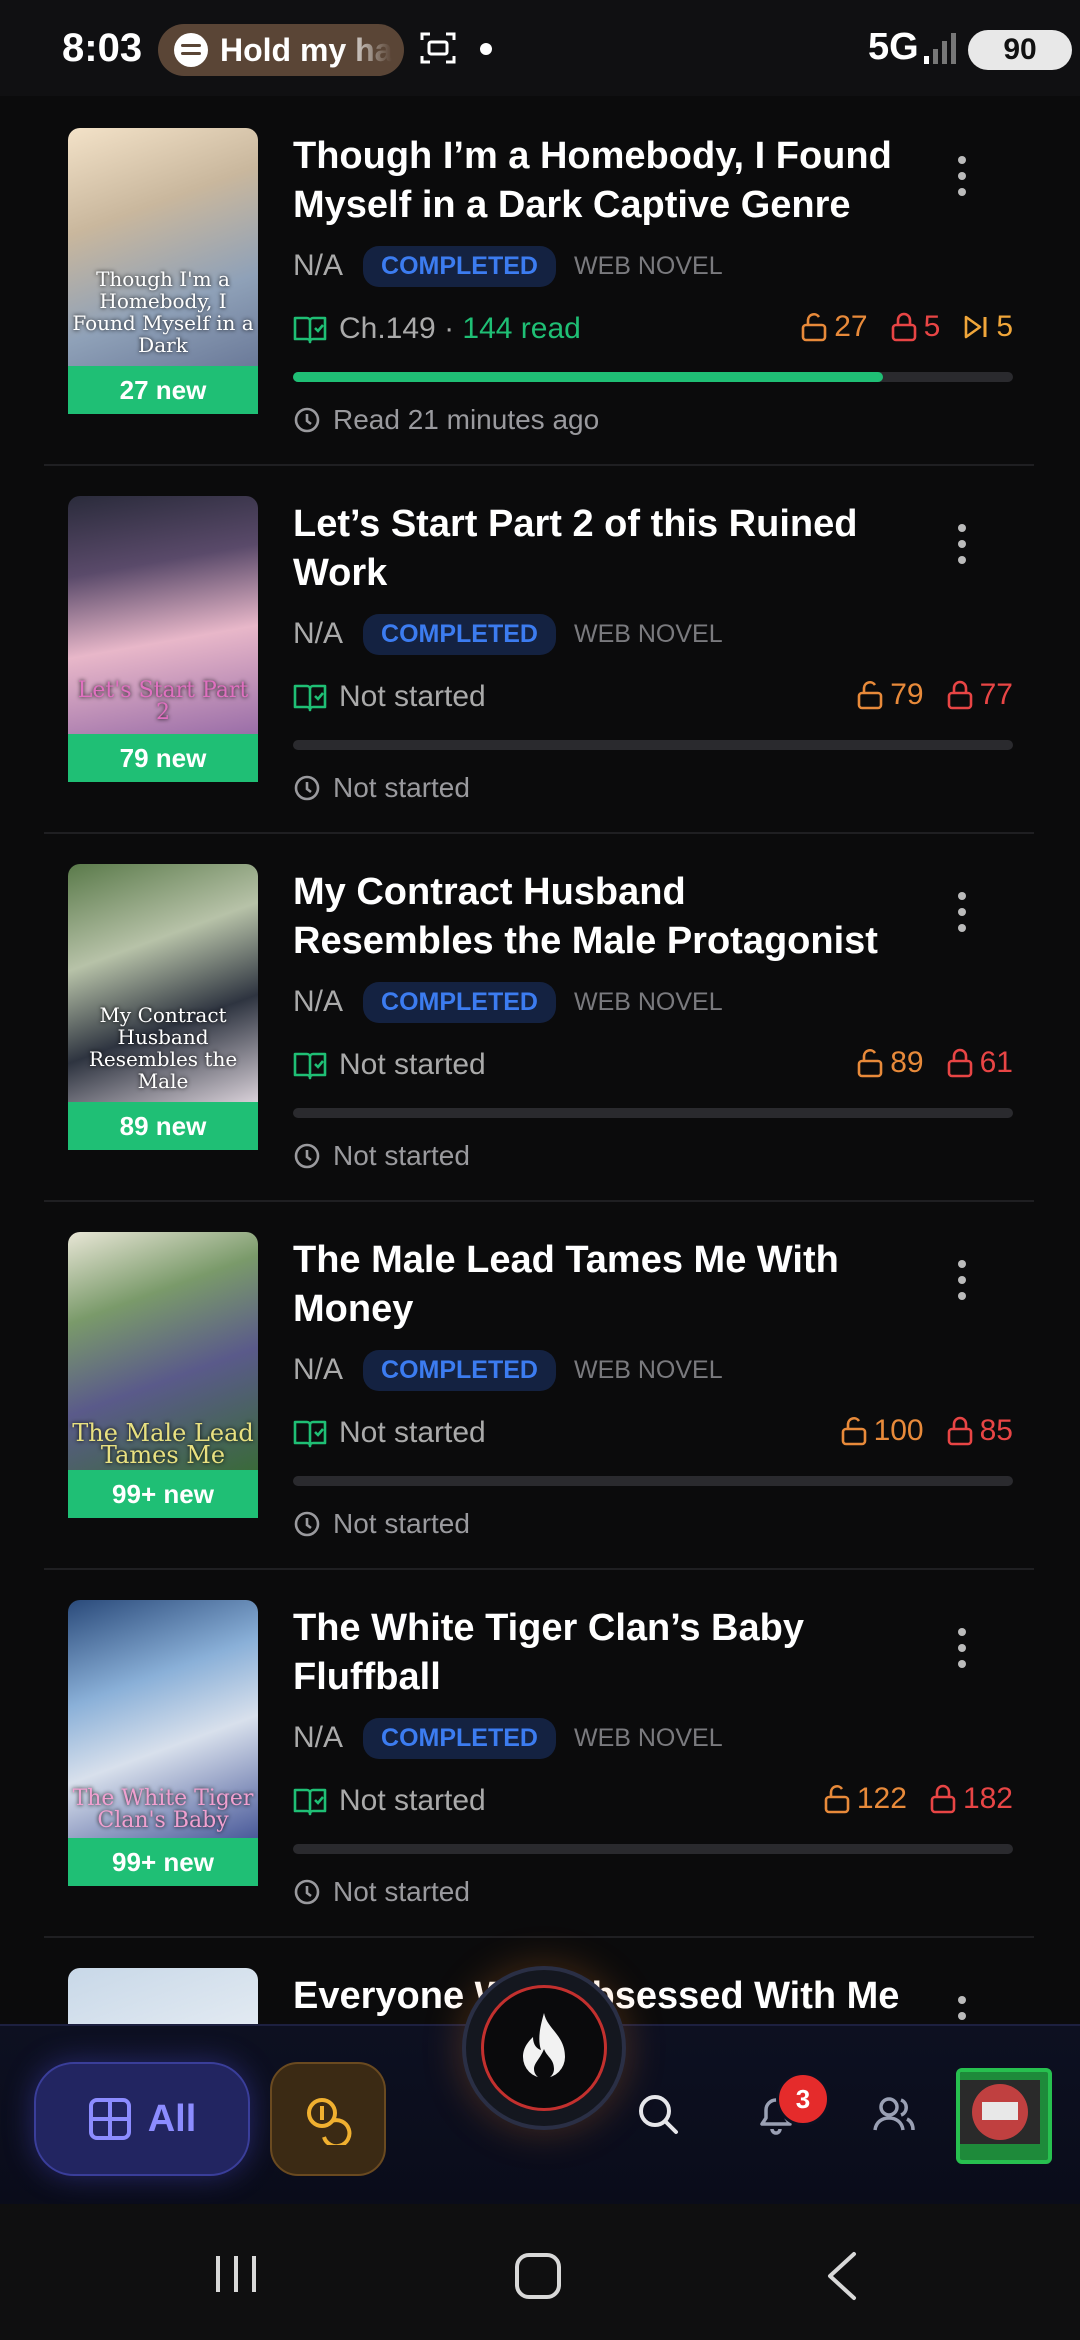 Image resolution: width=1080 pixels, height=2340 pixels. Describe the element at coordinates (653, 1434) in the screenshot. I see `progress-row: Not started 100 85` at that location.